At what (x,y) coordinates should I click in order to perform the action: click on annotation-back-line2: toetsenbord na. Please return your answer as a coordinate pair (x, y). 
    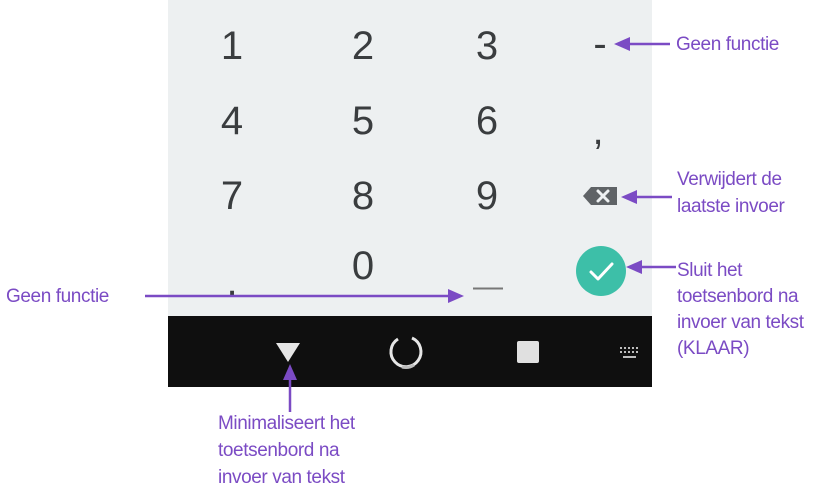
    Looking at the image, I should click on (279, 450).